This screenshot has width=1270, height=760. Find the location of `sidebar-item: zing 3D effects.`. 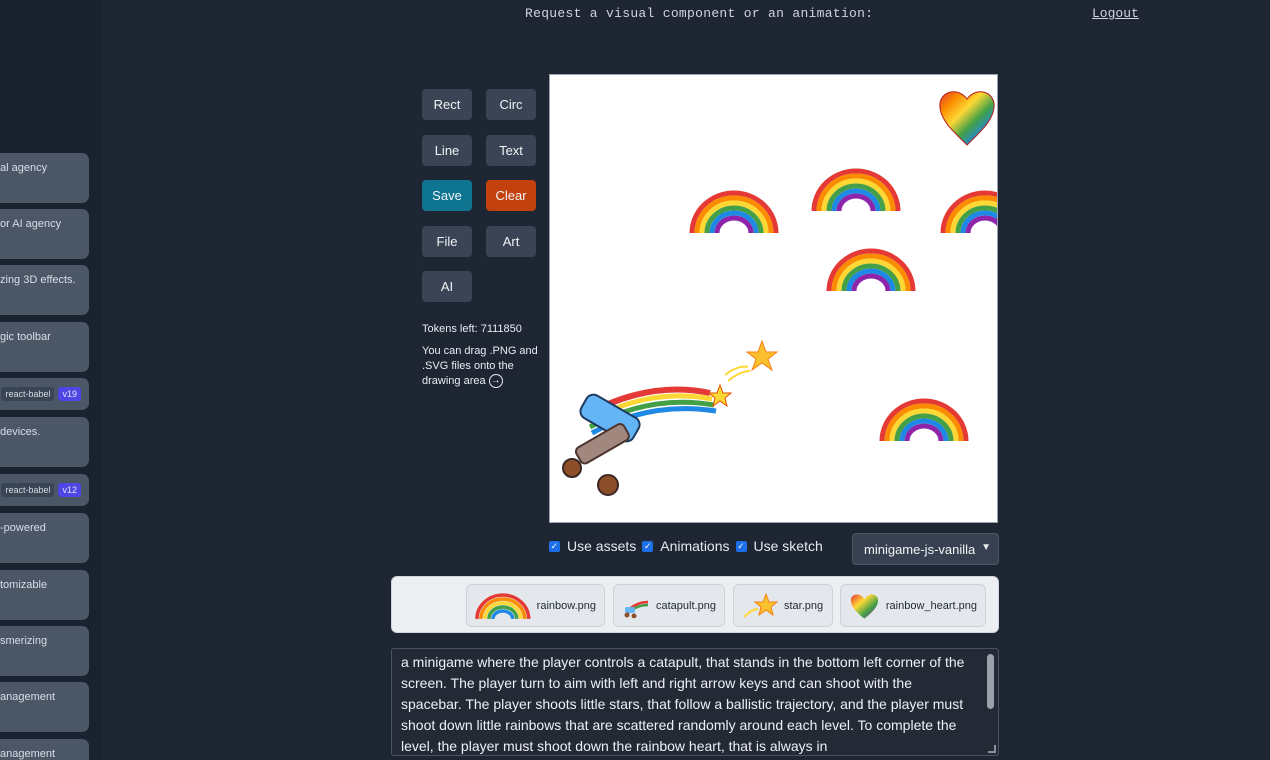

sidebar-item: zing 3D effects. is located at coordinates (44, 290).